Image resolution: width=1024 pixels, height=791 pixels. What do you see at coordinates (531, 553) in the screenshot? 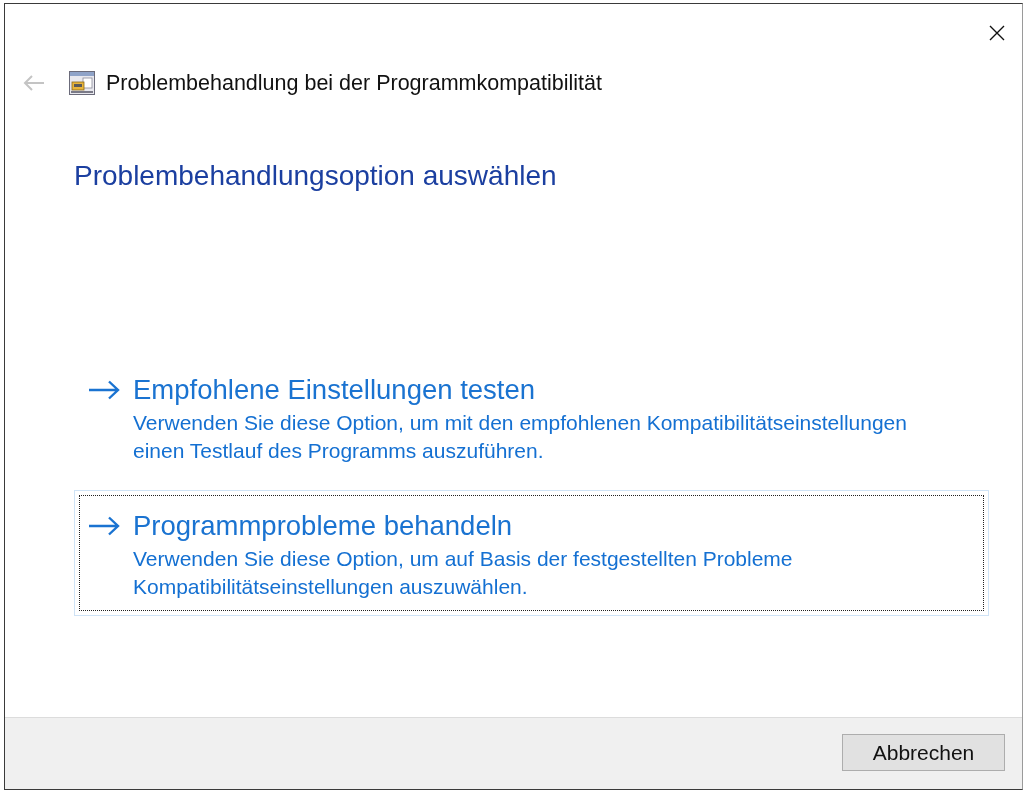
I see `command-link-option: Programmprobleme behandeln Verwenden Sie diese Option, um auf Basis der festgestellten Probleme Kompatibilitätseinstellungen auszuwählen.` at bounding box center [531, 553].